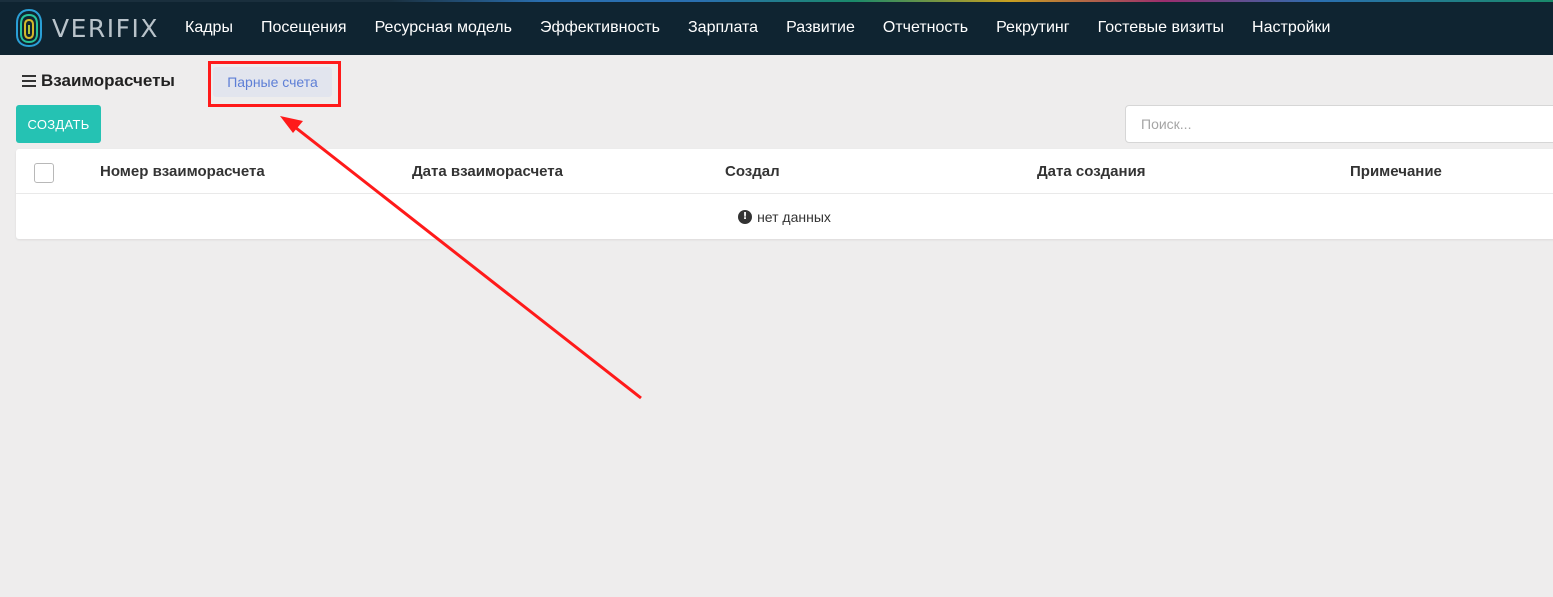 The width and height of the screenshot is (1553, 597). Describe the element at coordinates (794, 216) in the screenshot. I see `empty-state-text: нет данных` at that location.